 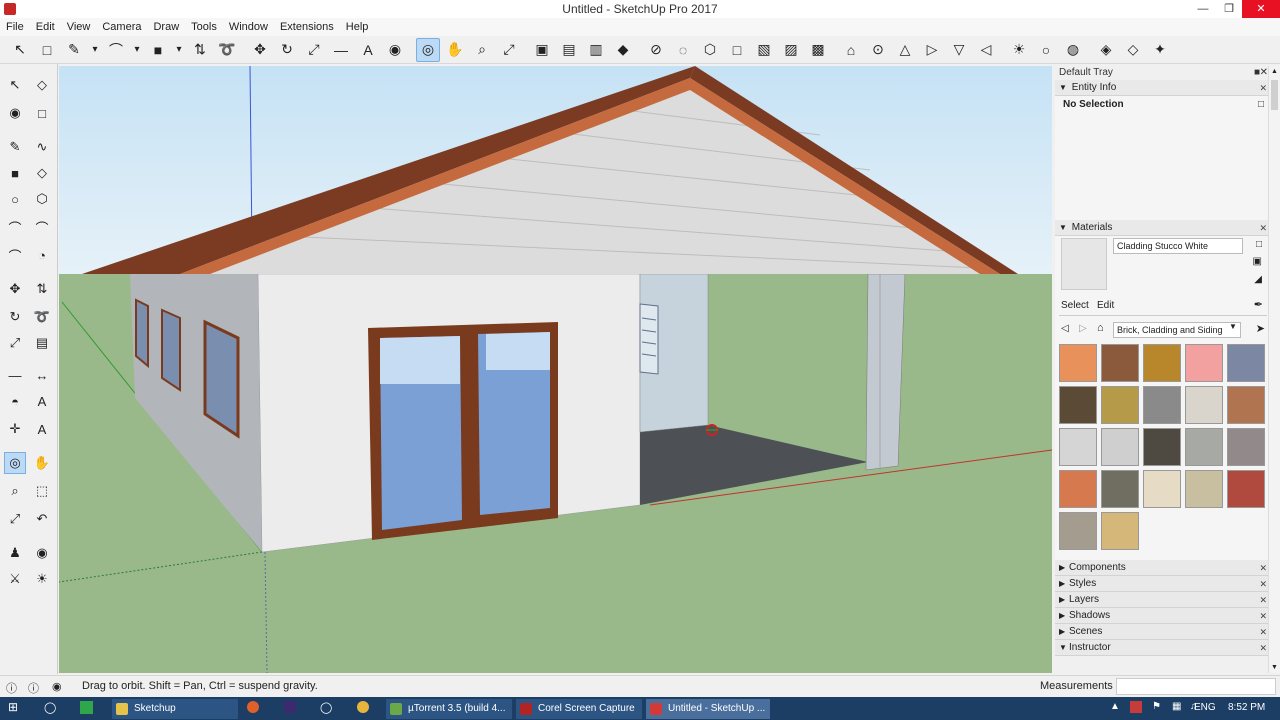 What do you see at coordinates (1261, 104) in the screenshot?
I see `entity-details-icon: □` at bounding box center [1261, 104].